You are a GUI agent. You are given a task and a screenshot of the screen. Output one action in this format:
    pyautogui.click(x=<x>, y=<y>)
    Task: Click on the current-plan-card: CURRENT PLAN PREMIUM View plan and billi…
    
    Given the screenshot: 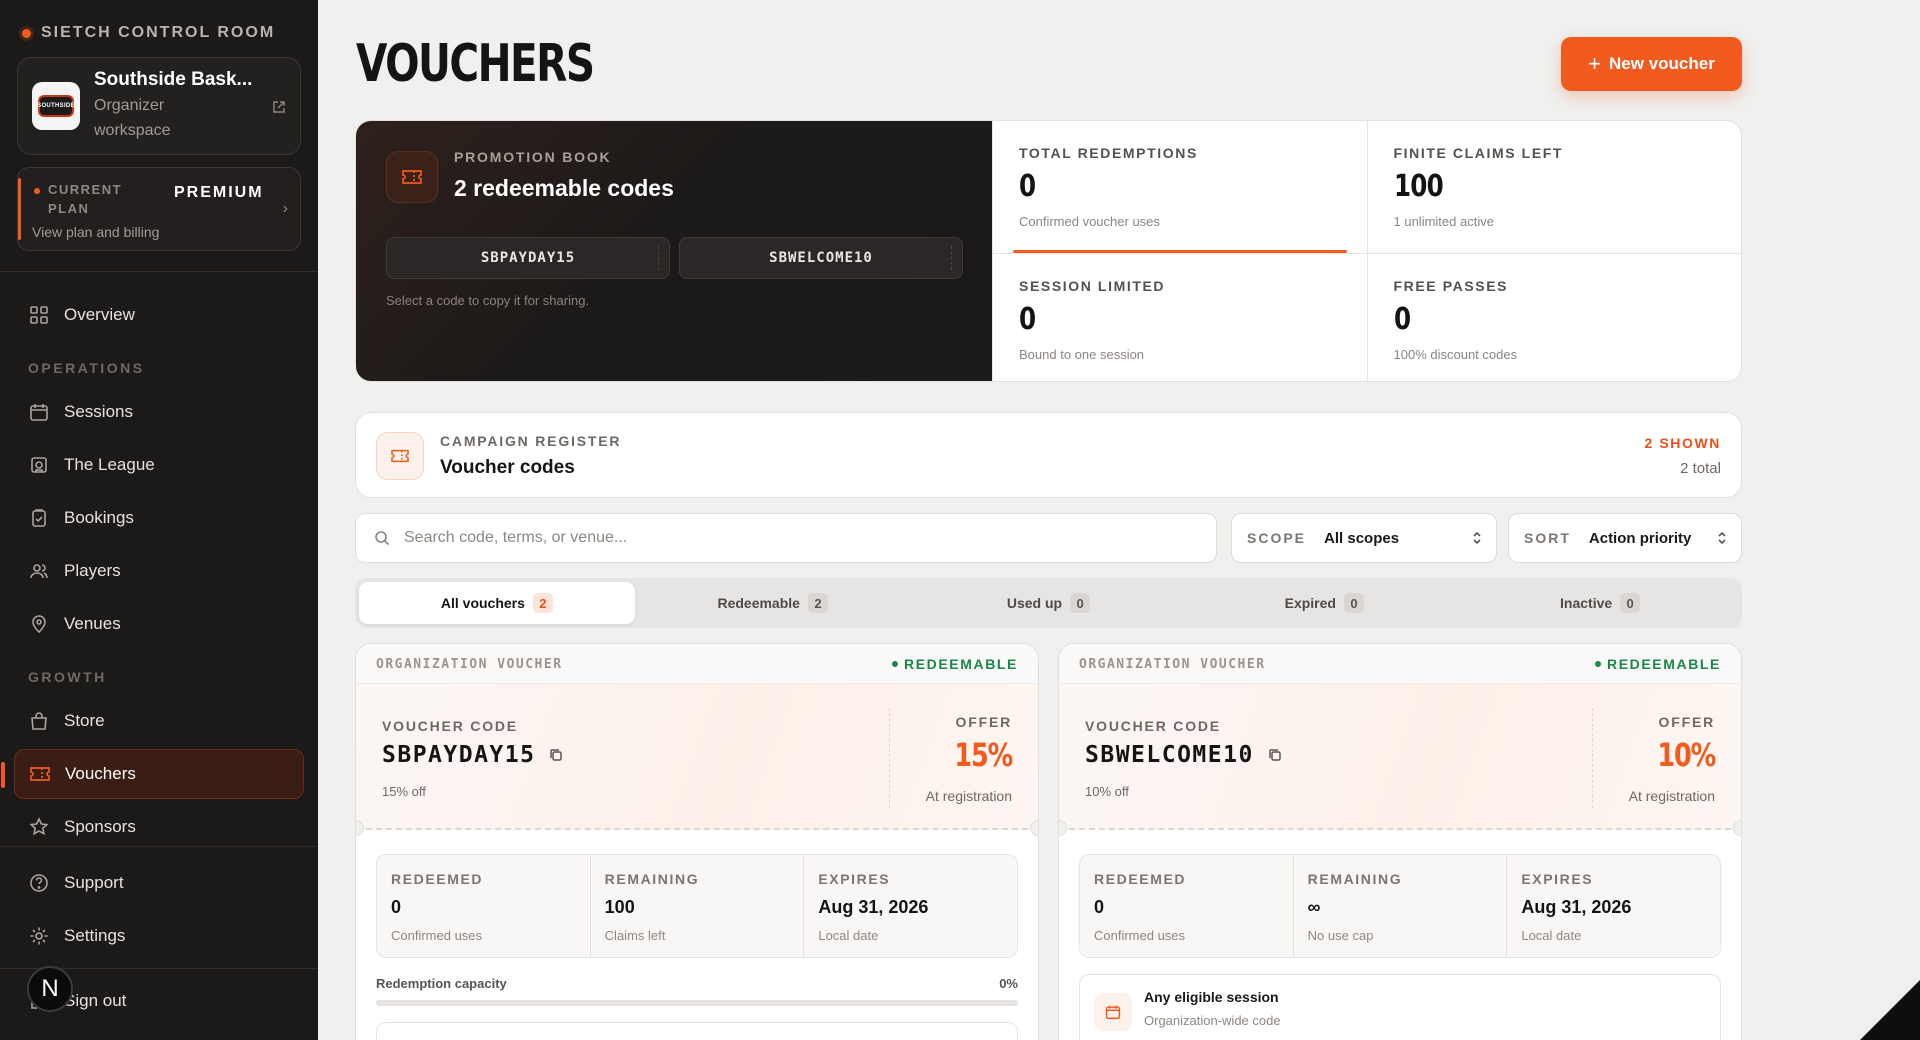 What is the action you would take?
    pyautogui.click(x=159, y=209)
    